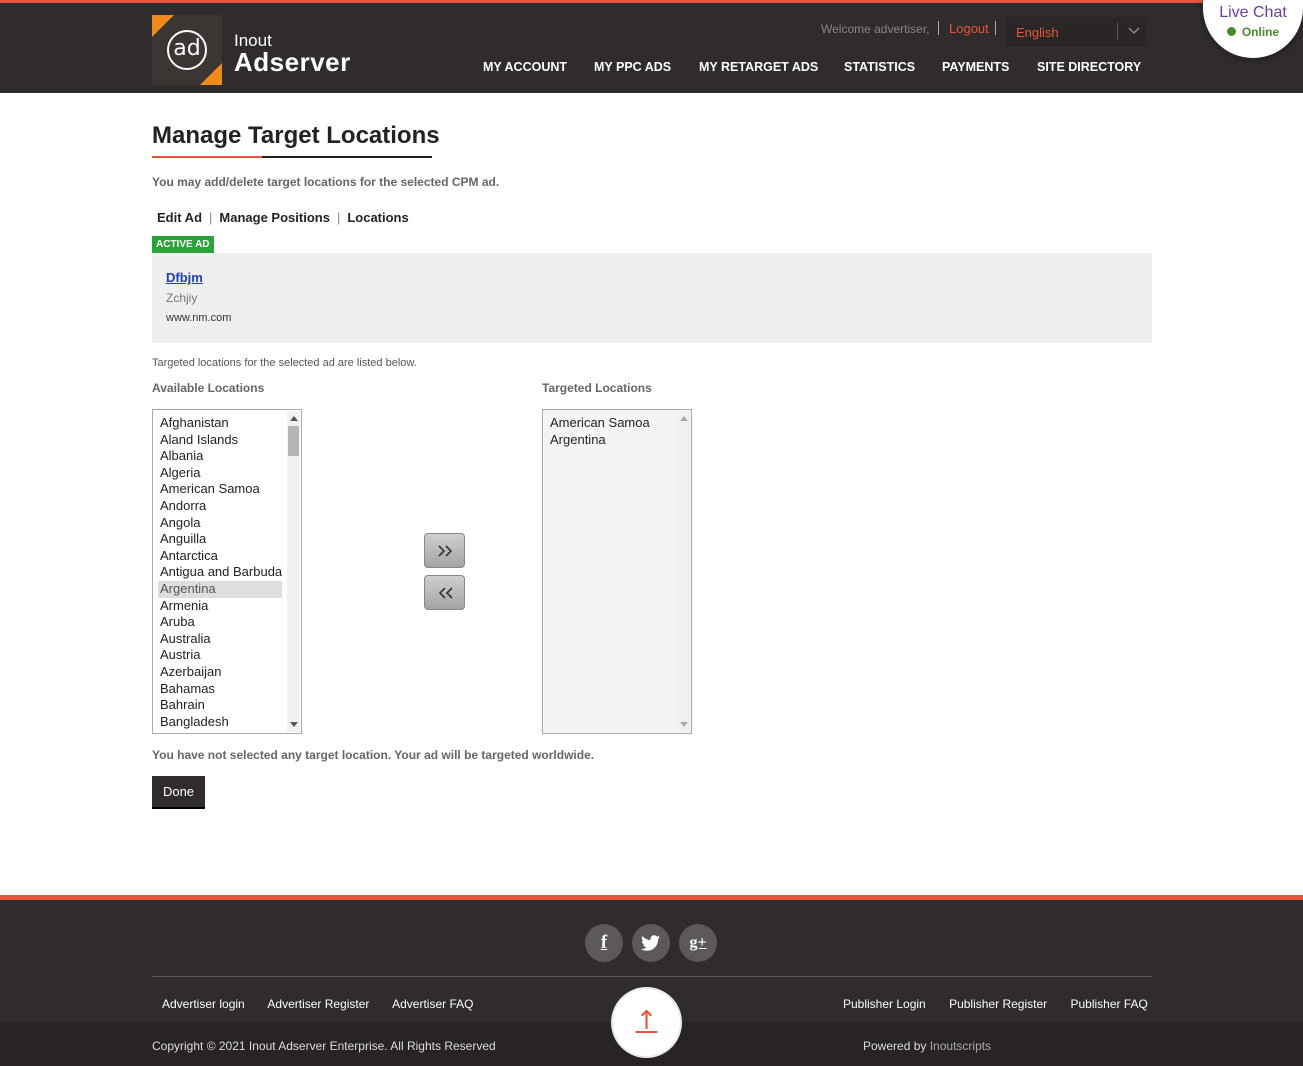 This screenshot has width=1303, height=1066. I want to click on targeted-locations-items: American Samoa Argentina, so click(610, 431).